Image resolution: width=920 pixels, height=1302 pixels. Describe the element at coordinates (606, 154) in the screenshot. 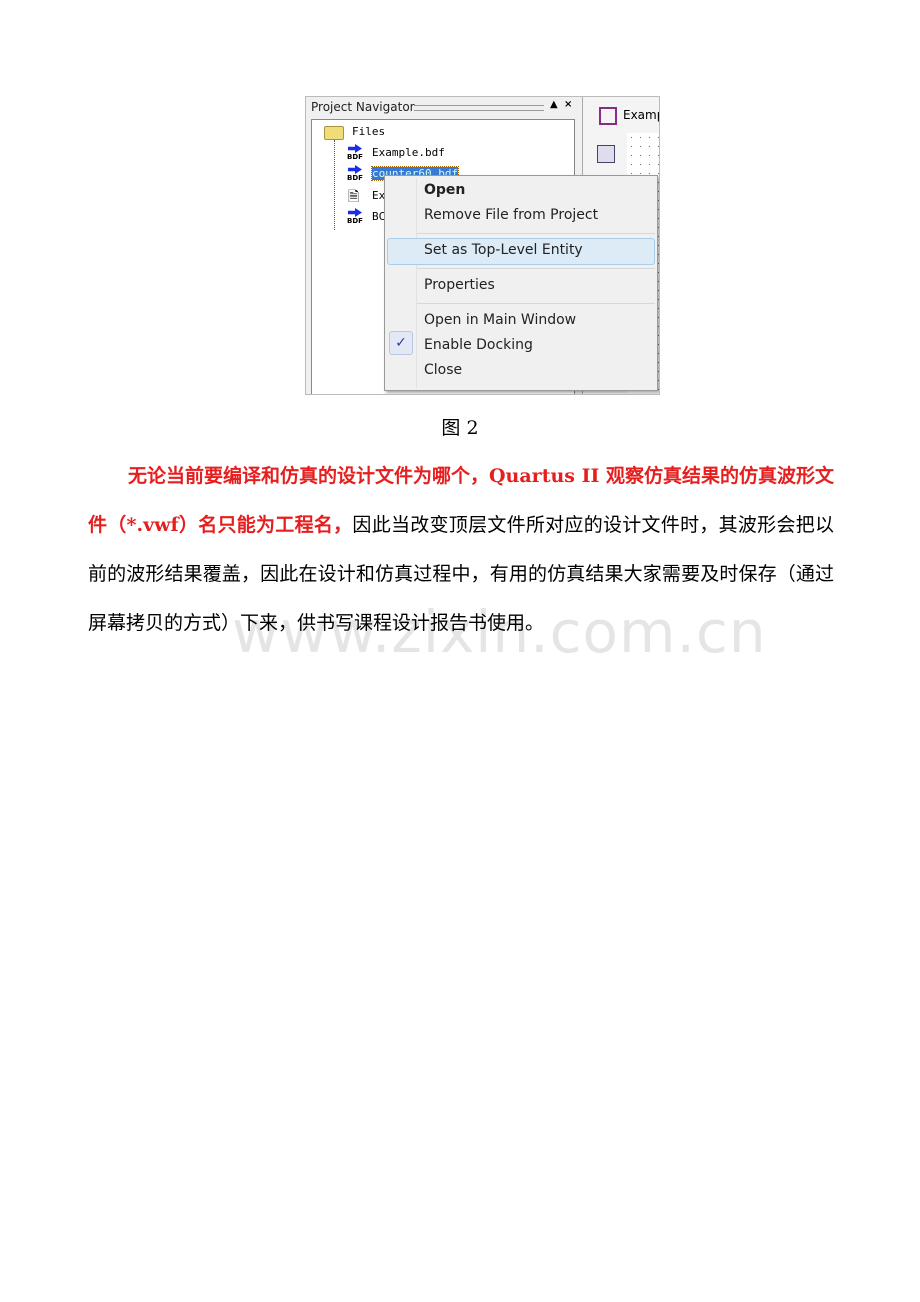

I see `toolbar-icon` at that location.